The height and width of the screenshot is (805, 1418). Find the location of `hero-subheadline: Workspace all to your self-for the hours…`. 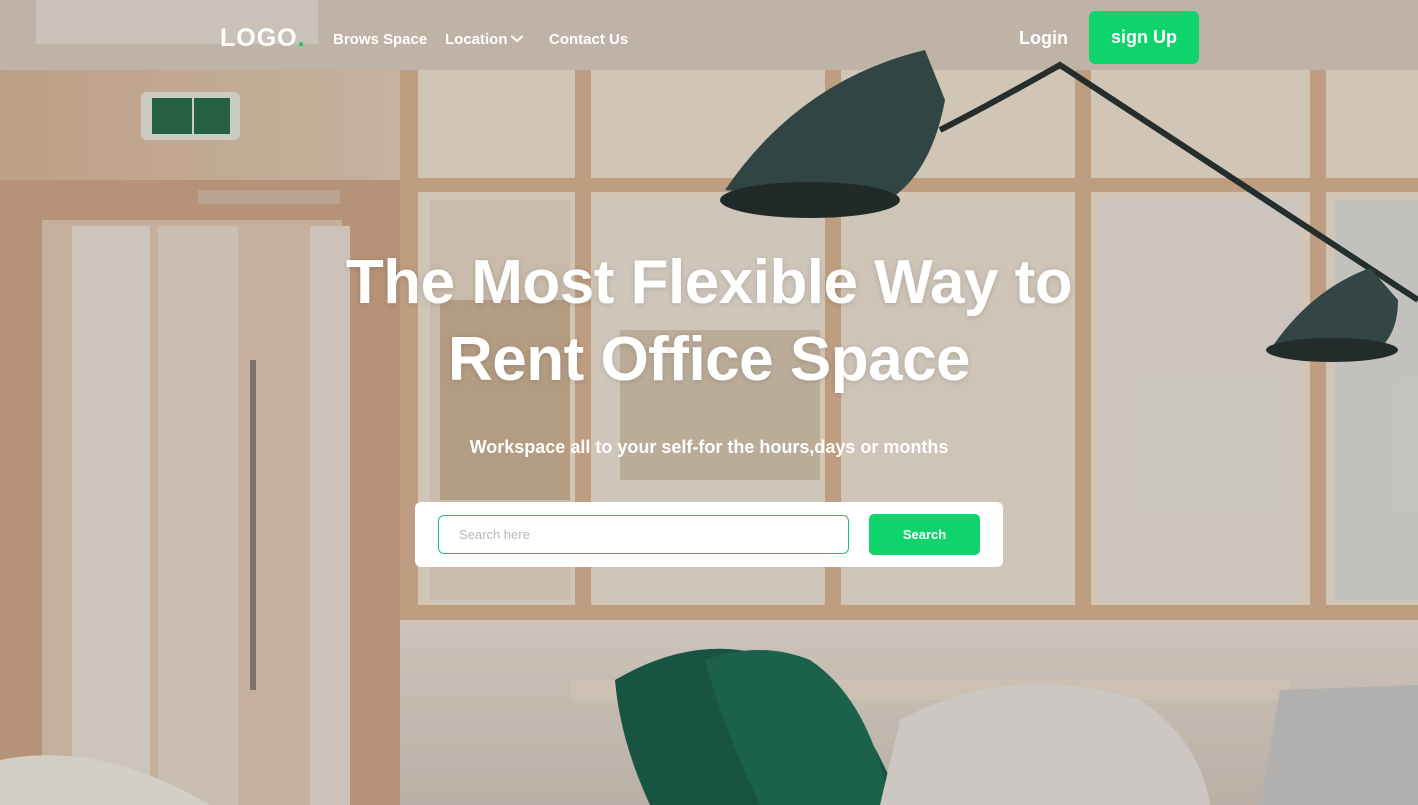

hero-subheadline: Workspace all to your self-for the hours… is located at coordinates (709, 447).